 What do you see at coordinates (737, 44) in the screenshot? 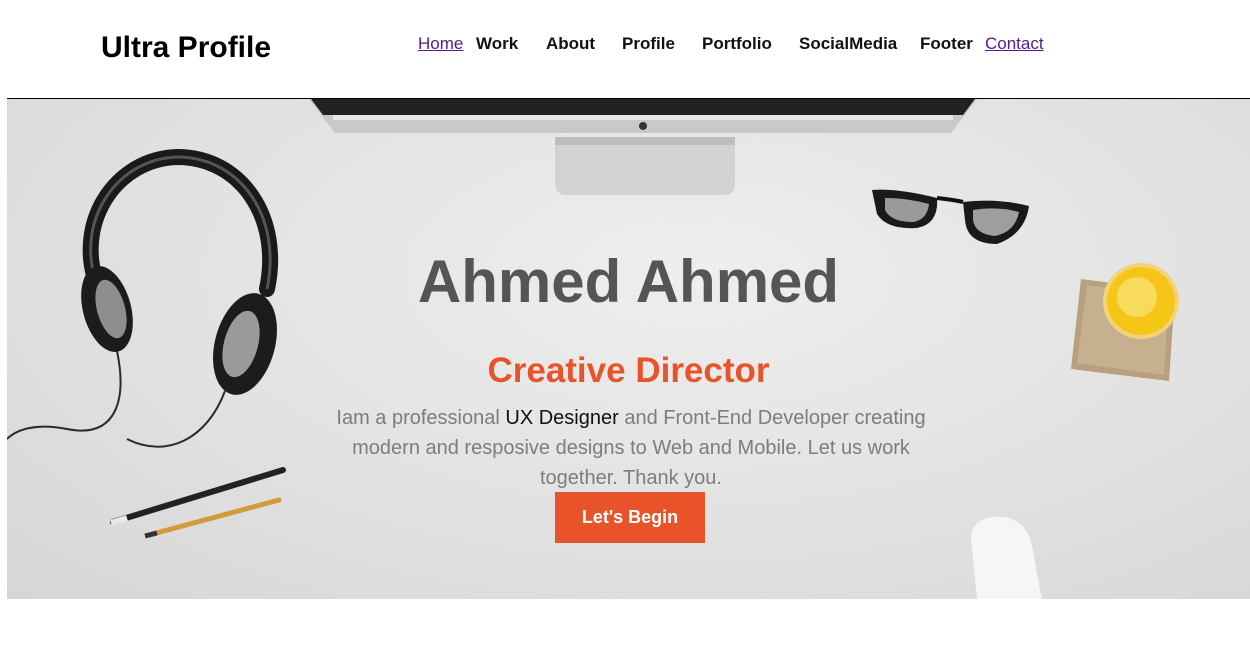
I see `nav-portfolio: Portfolio` at bounding box center [737, 44].